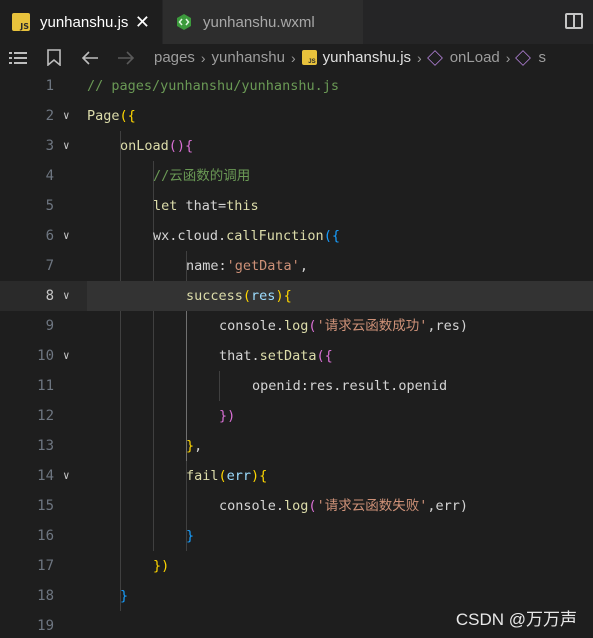  I want to click on code-text: wx.cloud.callFunction({, so click(246, 236).